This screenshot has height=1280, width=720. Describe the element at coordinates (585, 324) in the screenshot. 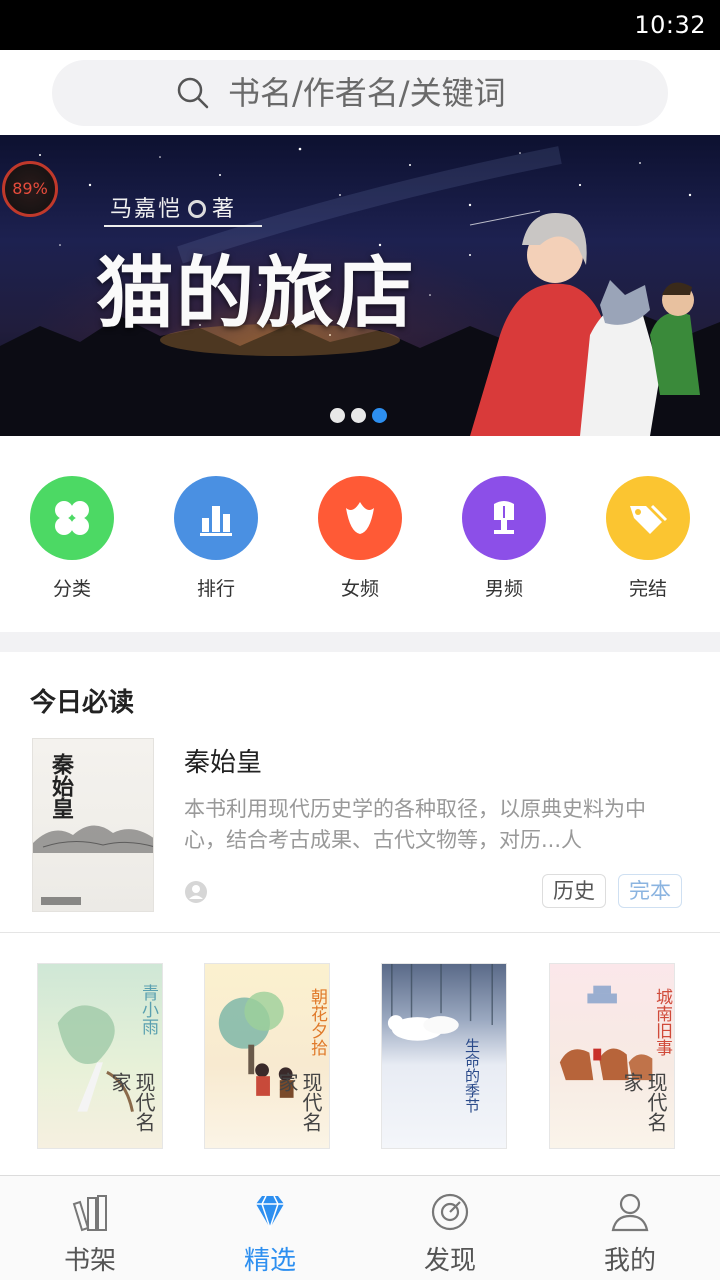

I see `banner-illustration` at that location.